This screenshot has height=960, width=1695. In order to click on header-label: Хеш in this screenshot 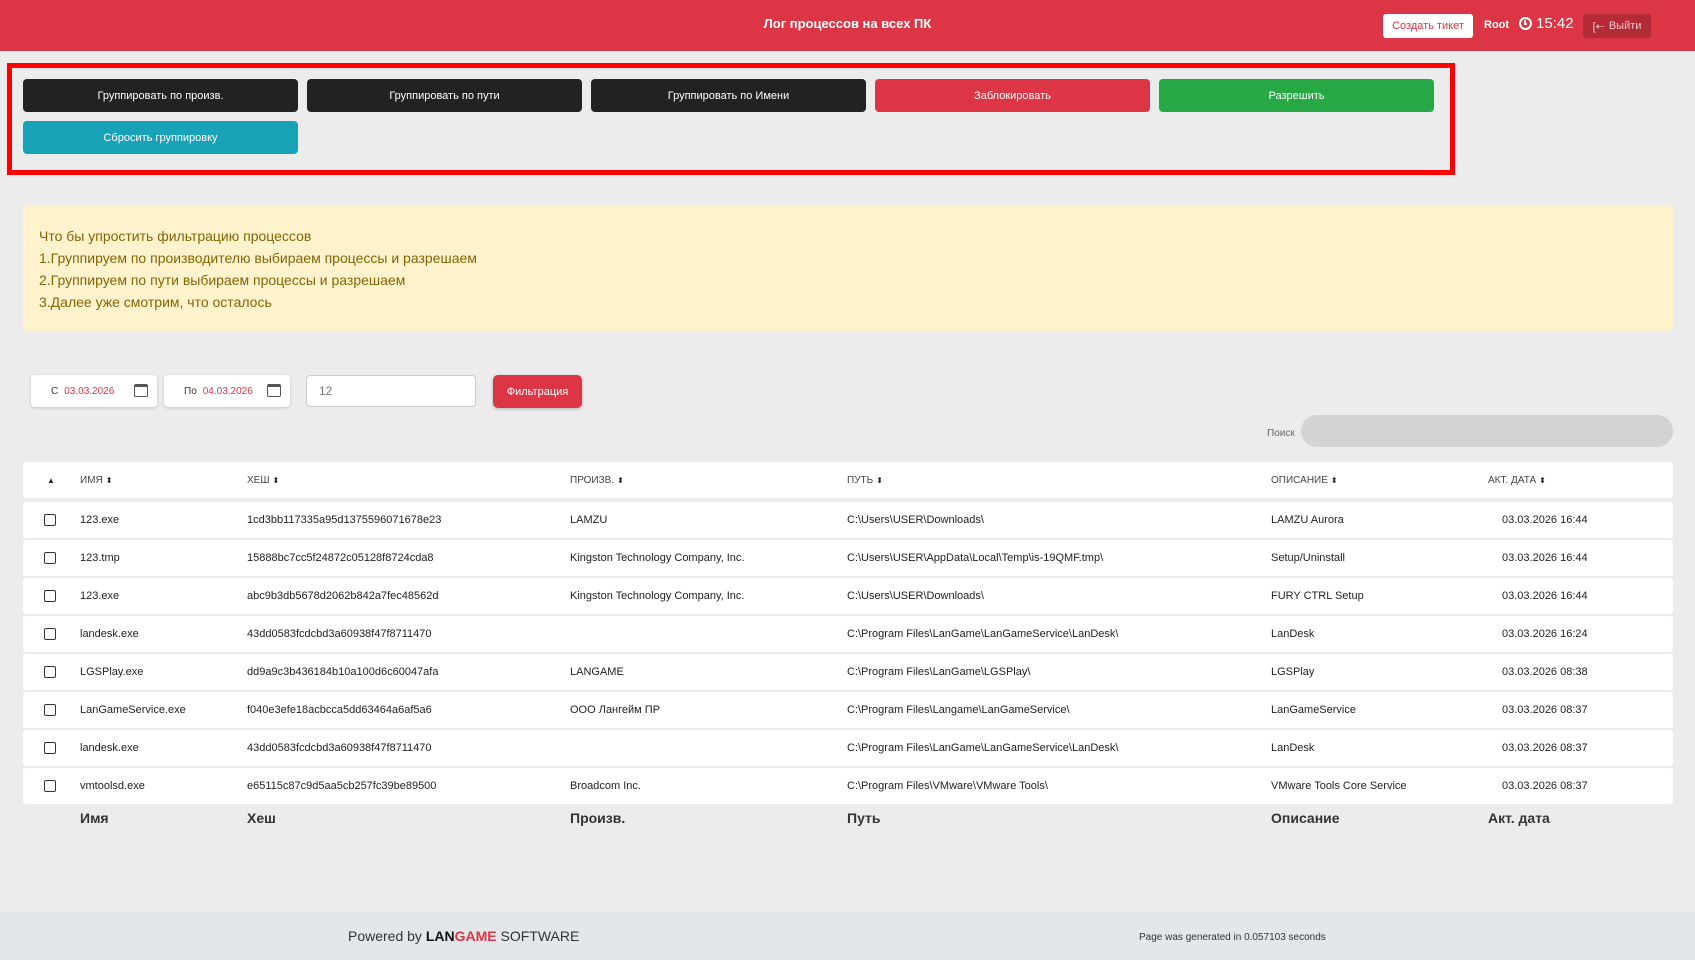, I will do `click(258, 480)`.